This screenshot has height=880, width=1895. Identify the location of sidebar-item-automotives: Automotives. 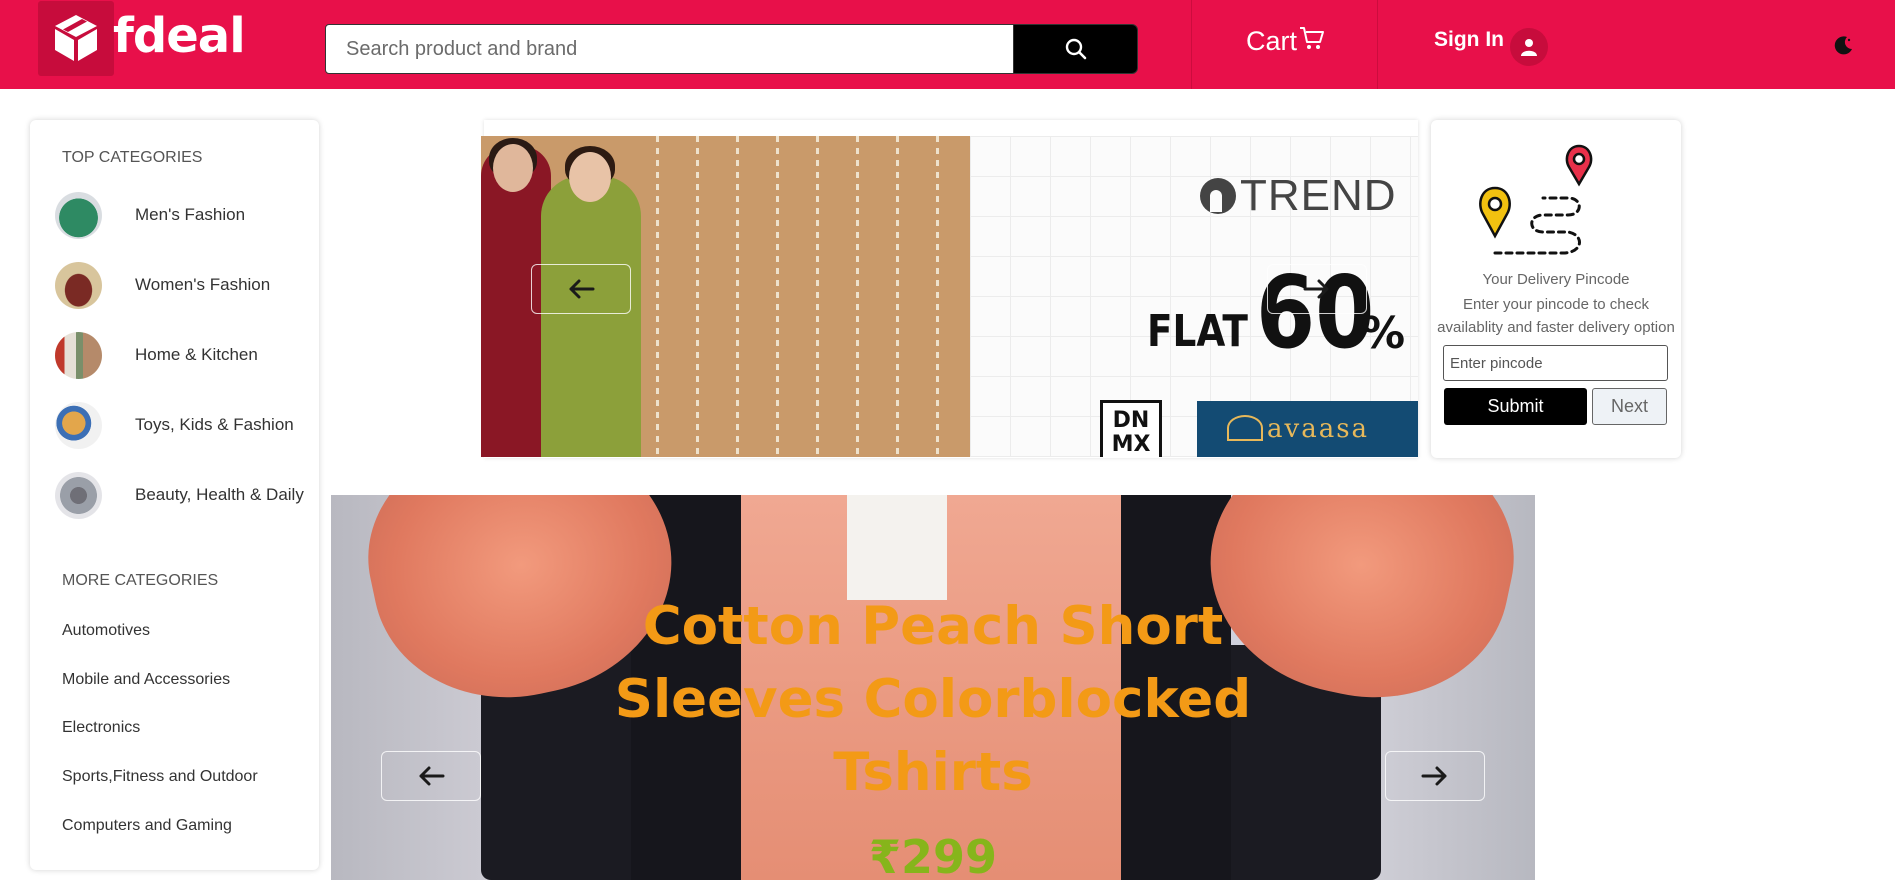
(106, 631).